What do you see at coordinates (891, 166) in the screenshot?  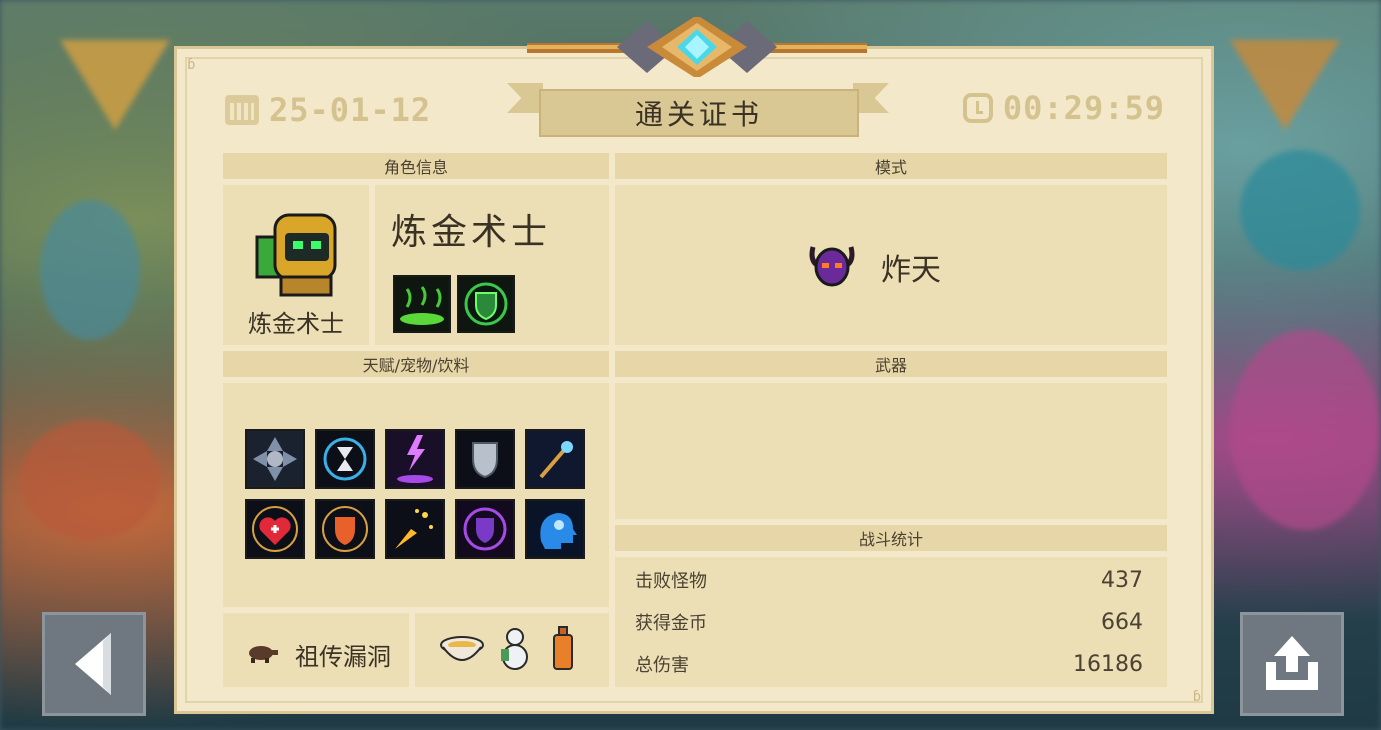 I see `mode-header: 模式` at bounding box center [891, 166].